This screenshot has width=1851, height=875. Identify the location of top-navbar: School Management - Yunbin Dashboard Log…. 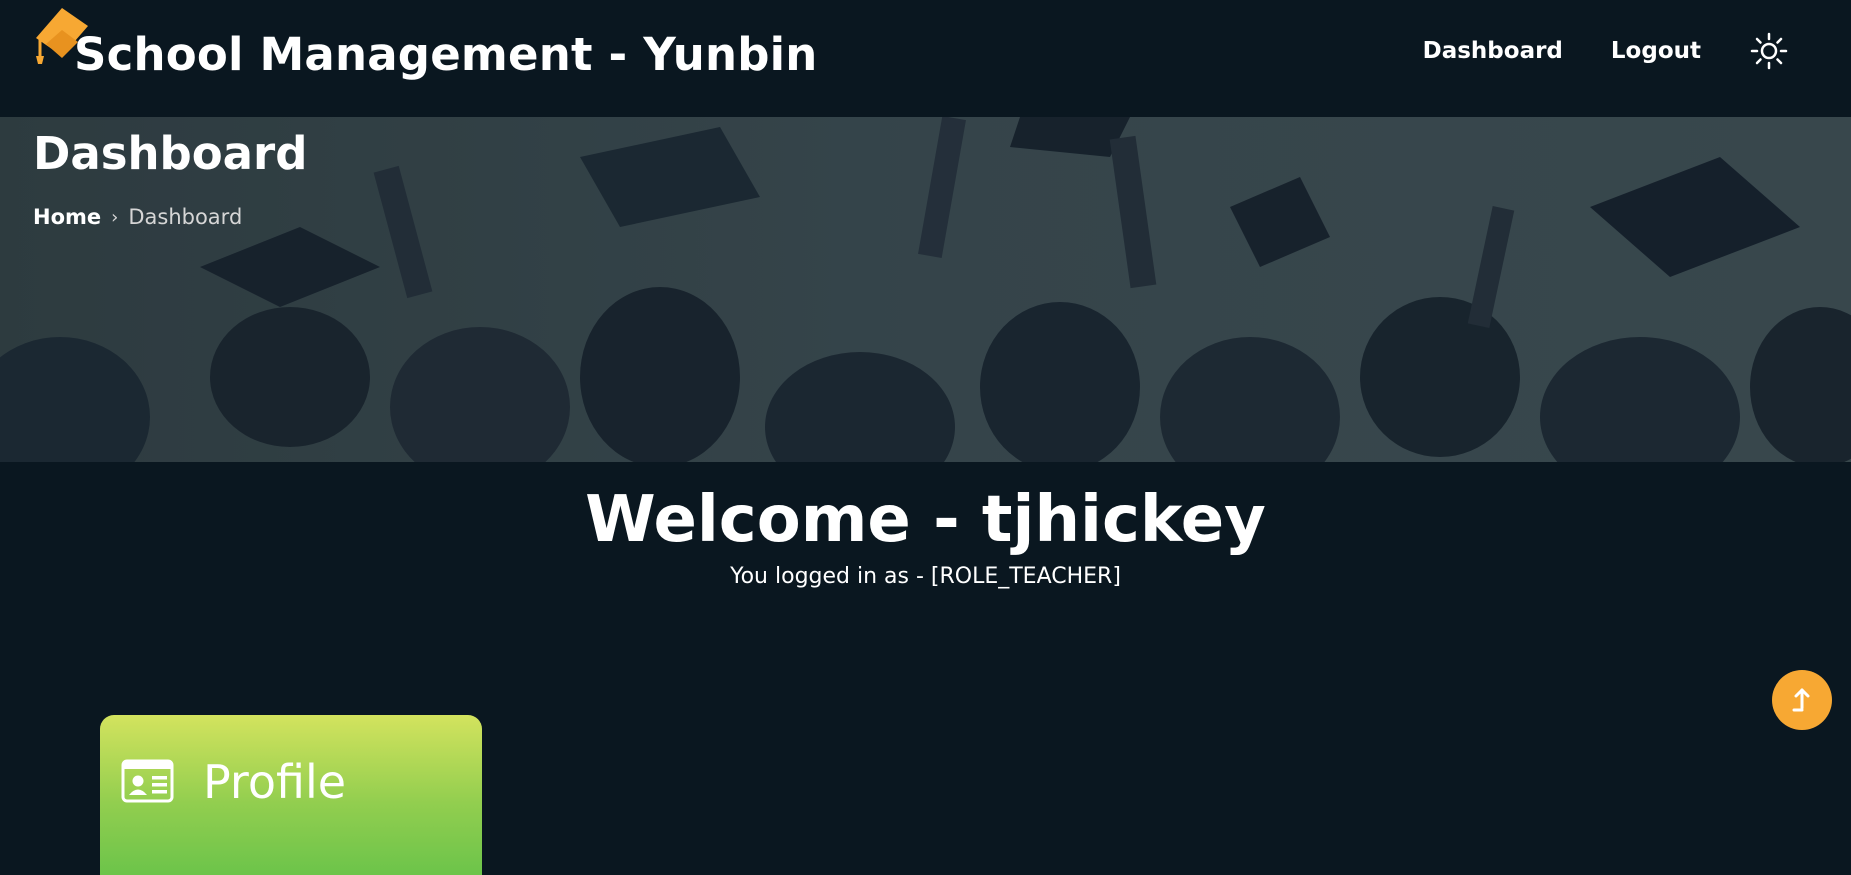
(925, 58).